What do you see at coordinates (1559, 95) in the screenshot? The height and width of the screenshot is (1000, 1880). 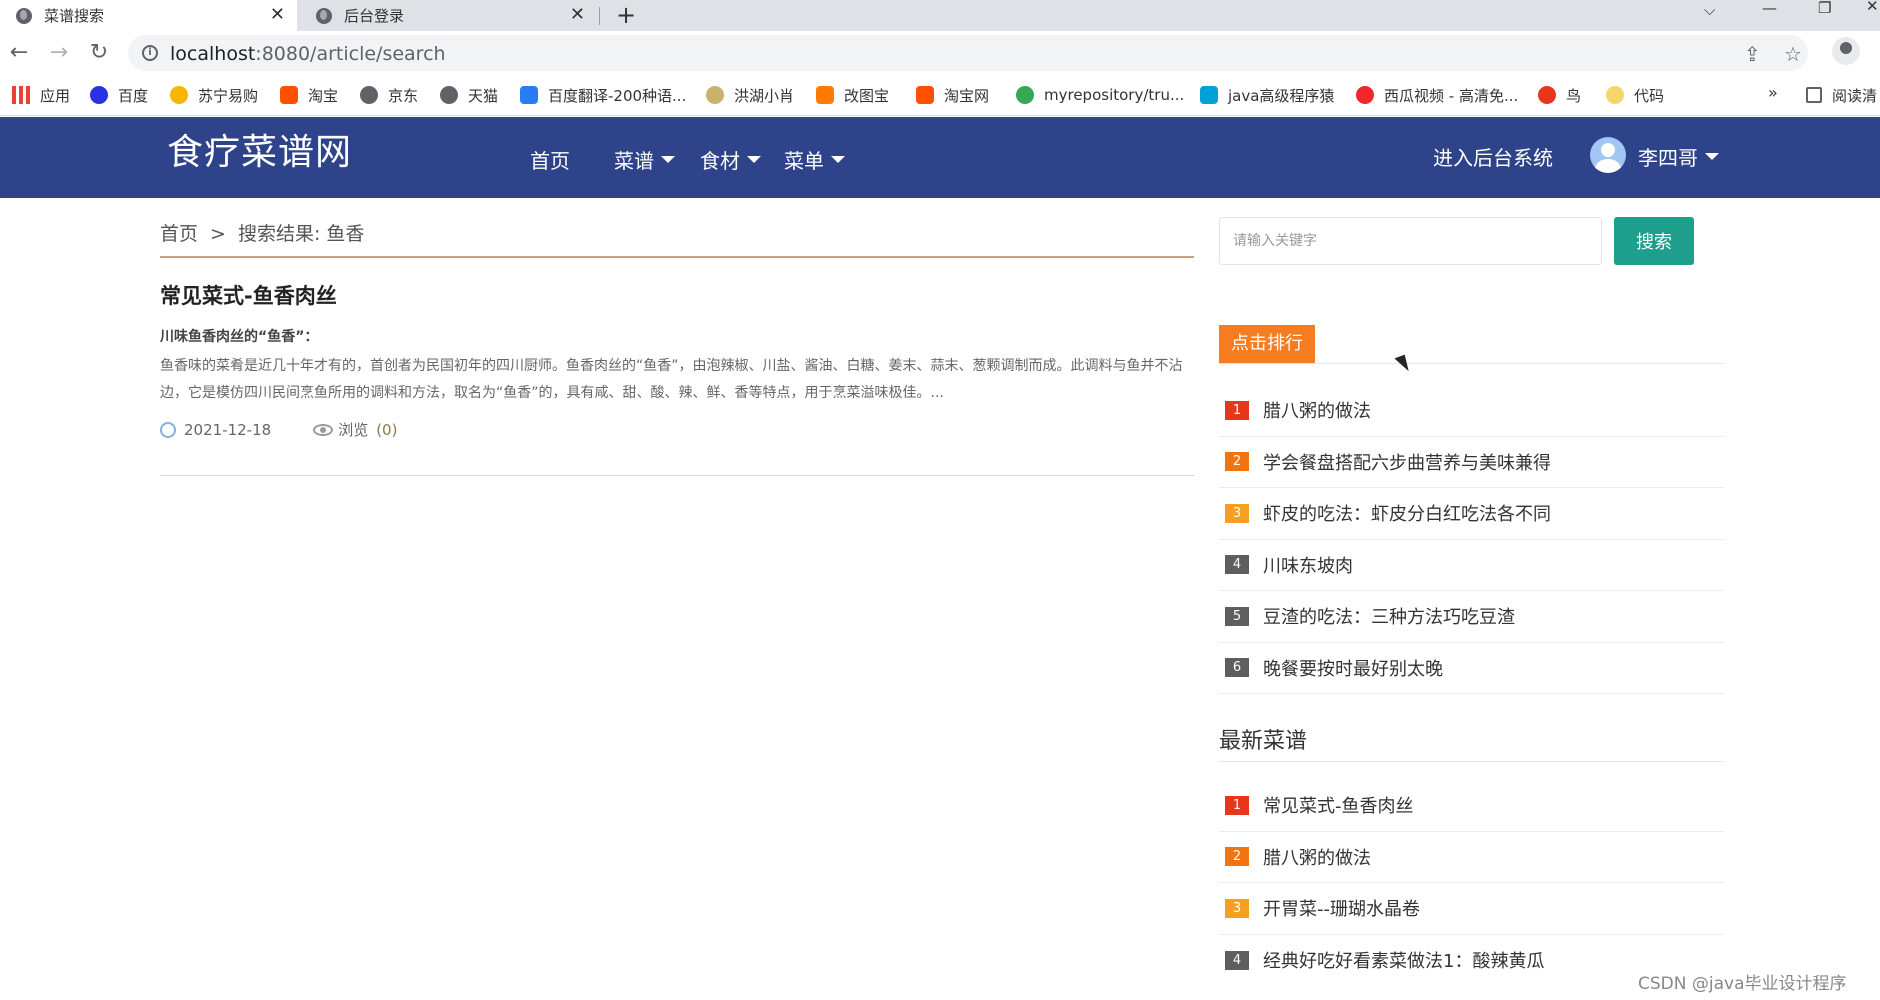 I see `bookmark-bird: 鸟` at bounding box center [1559, 95].